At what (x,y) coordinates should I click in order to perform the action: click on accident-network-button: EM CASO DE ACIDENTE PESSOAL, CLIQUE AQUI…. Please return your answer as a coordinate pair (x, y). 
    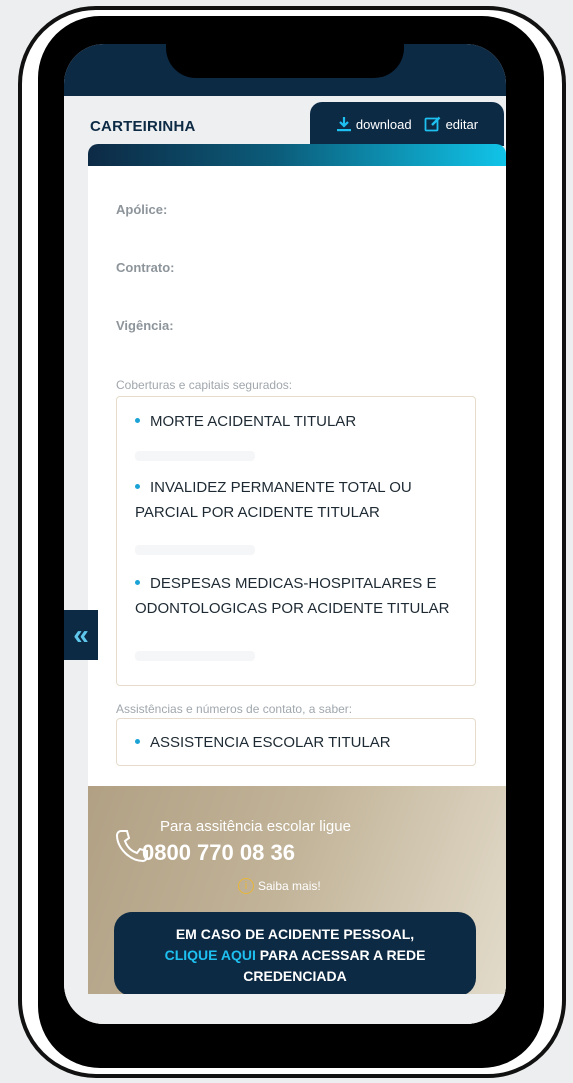
    Looking at the image, I should click on (295, 954).